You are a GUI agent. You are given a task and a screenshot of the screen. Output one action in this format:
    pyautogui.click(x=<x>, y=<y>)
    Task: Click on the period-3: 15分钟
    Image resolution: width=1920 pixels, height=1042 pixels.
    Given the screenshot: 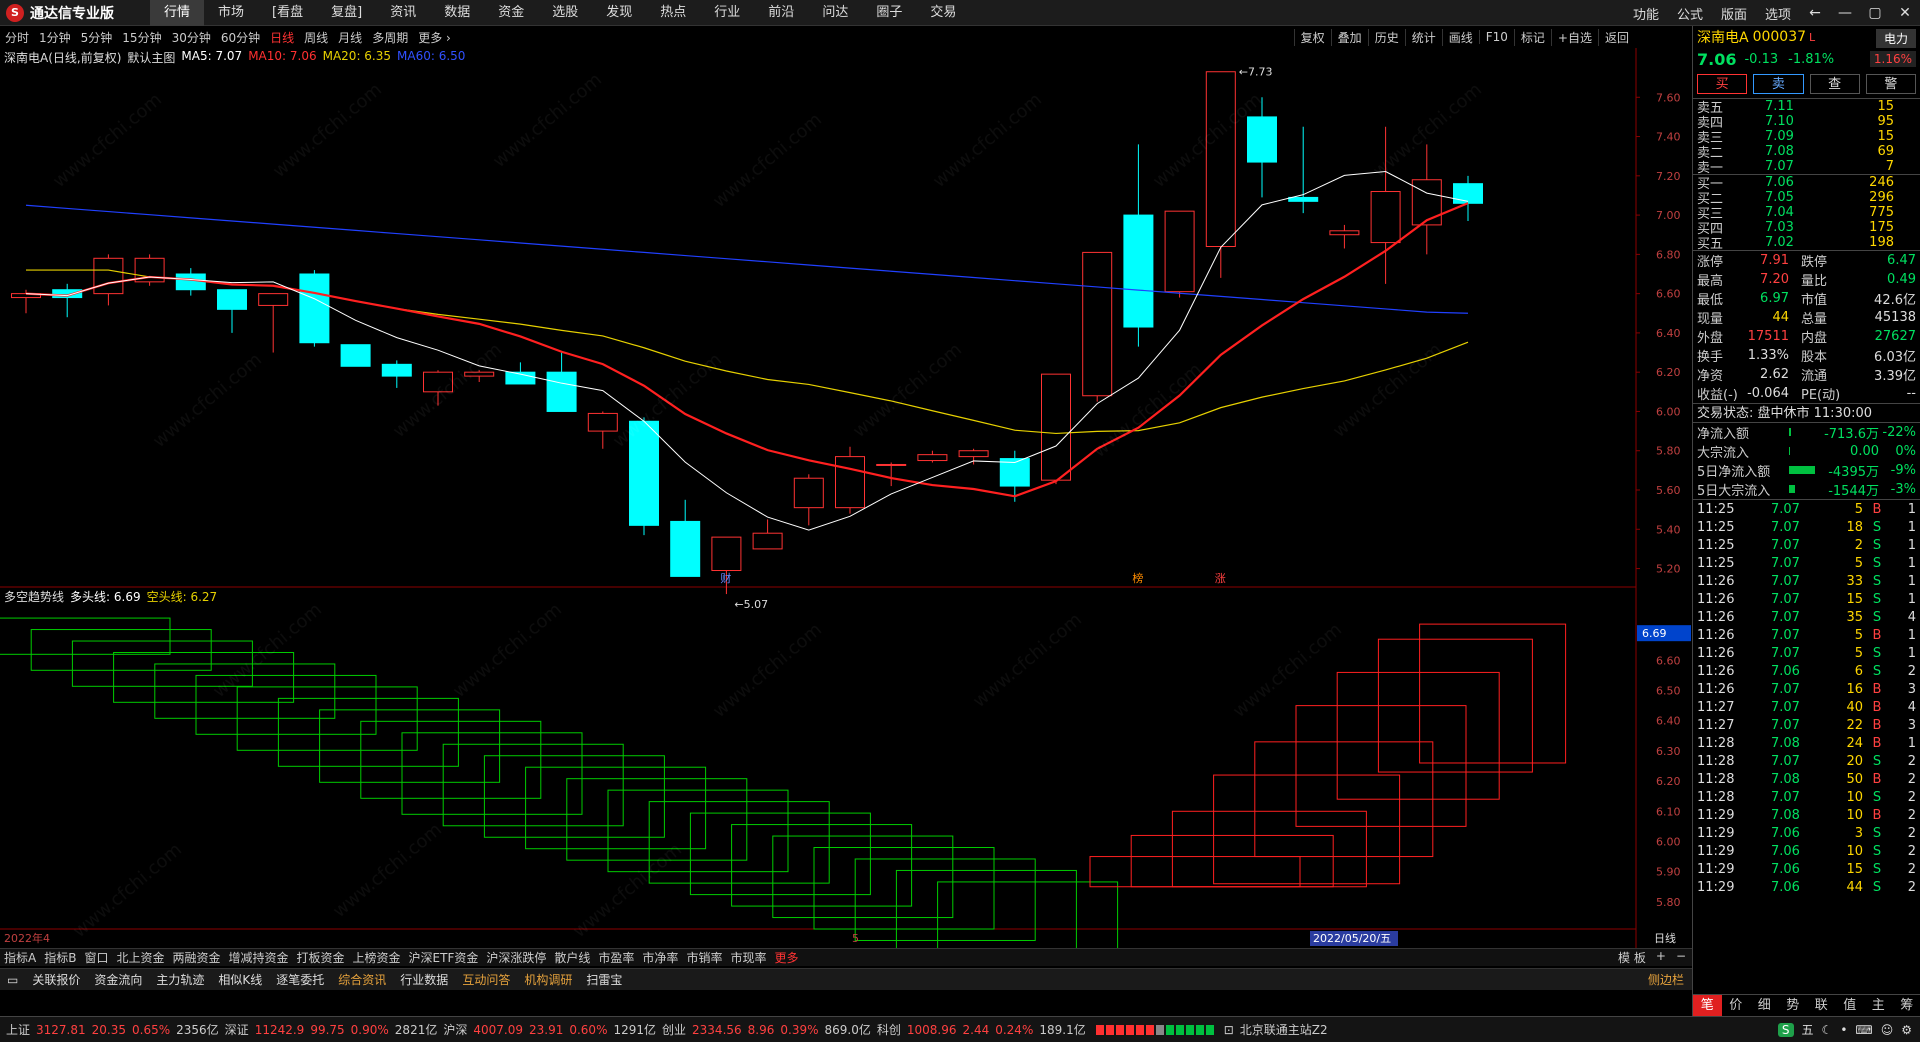 What is the action you would take?
    pyautogui.click(x=141, y=37)
    